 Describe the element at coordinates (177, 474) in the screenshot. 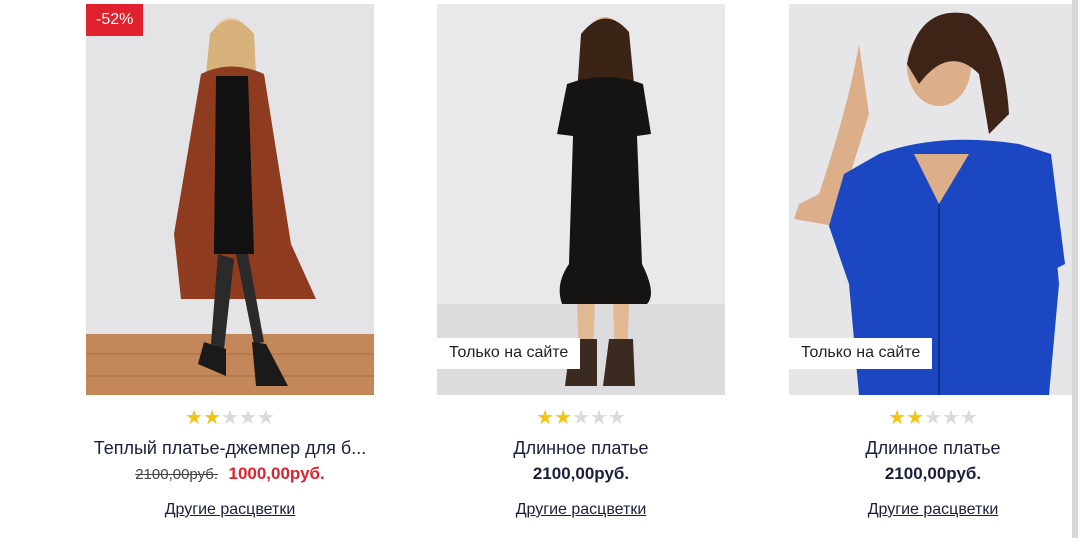

I see `old-price: 2100,00руб.` at that location.